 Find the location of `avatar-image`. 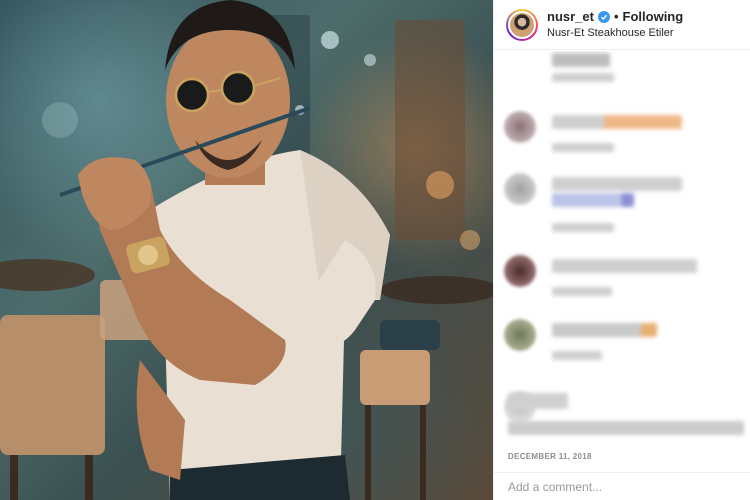

avatar-image is located at coordinates (522, 24).